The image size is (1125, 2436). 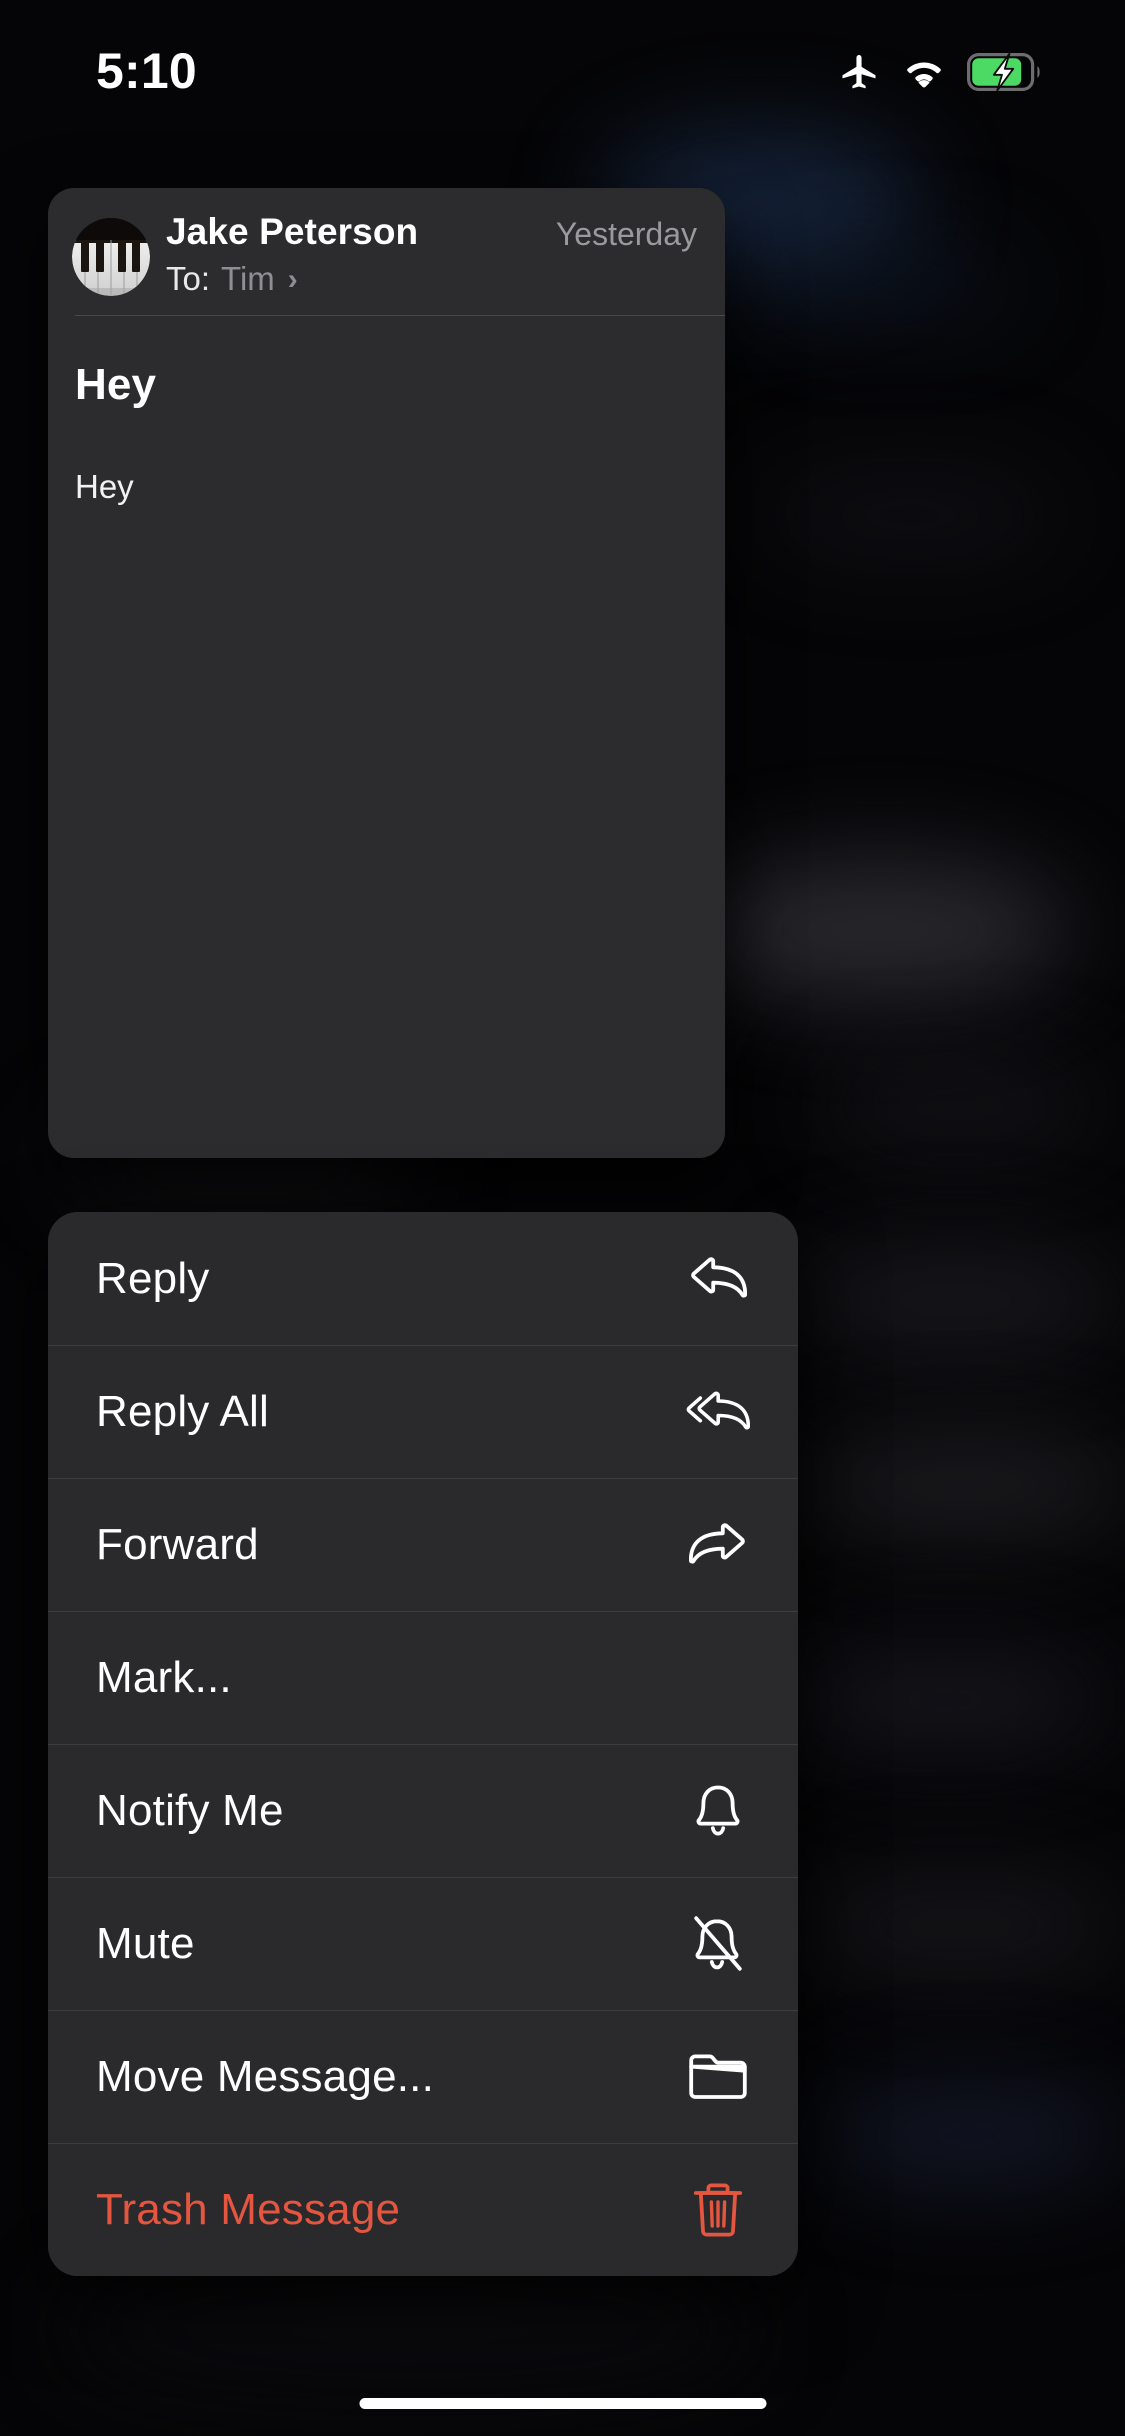 I want to click on bell-slash-icon, so click(x=718, y=1944).